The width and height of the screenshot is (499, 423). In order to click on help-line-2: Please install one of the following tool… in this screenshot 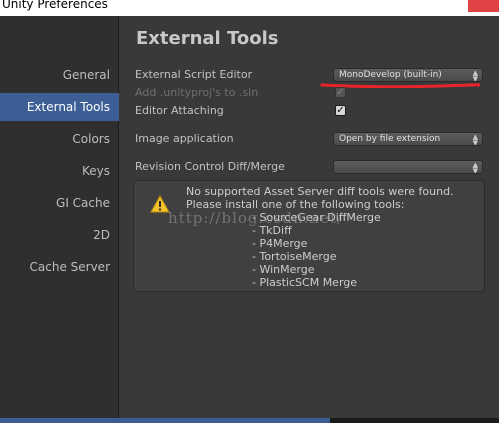, I will do `click(295, 204)`.